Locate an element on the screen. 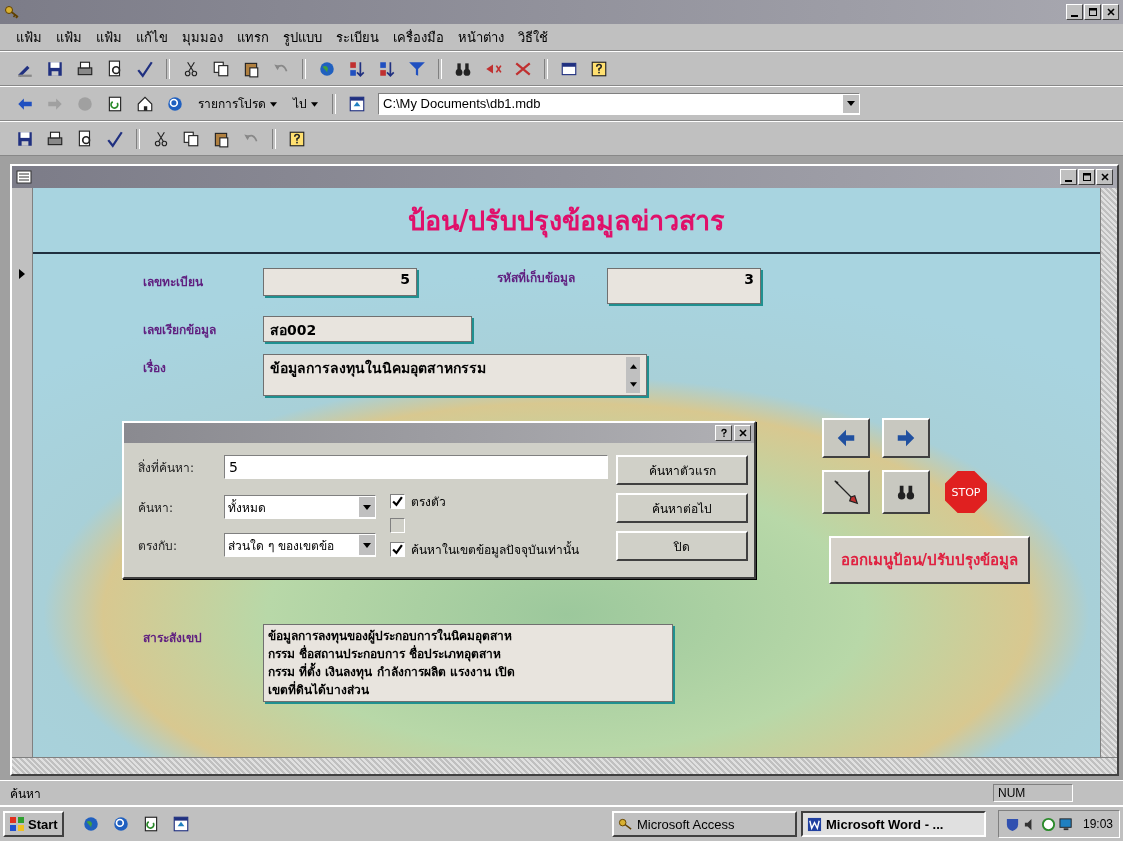 The width and height of the screenshot is (1123, 841). dropdown: ทั้งหมด is located at coordinates (300, 507).